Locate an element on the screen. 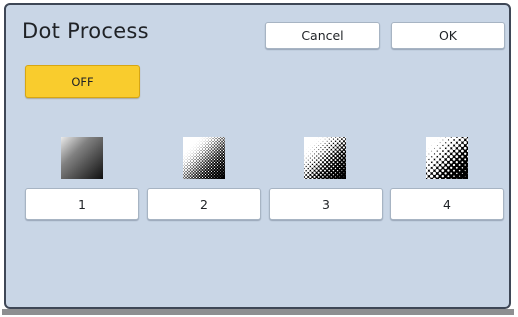 This screenshot has height=317, width=518. dialog-bottom-shadow is located at coordinates (258, 312).